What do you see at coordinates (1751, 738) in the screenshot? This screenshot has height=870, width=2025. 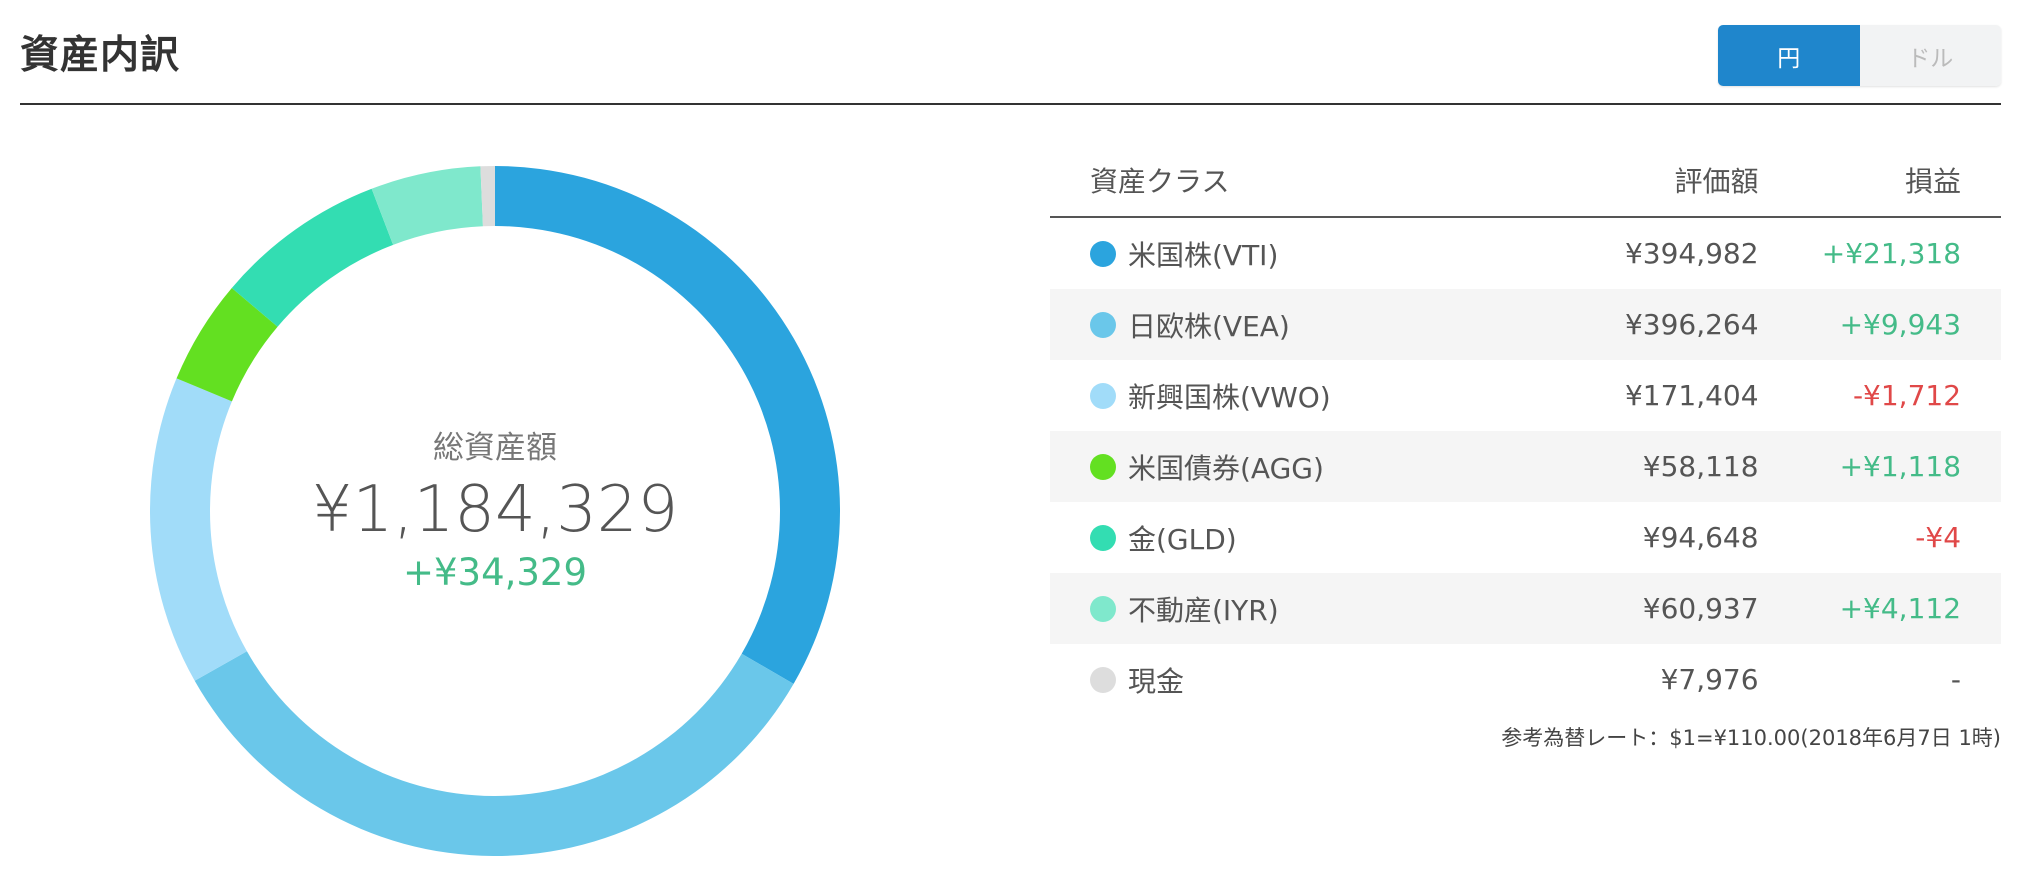 I see `exchange-rate-note: 参考為替レート：$1=¥110.00(2018年6月7日 1時)` at bounding box center [1751, 738].